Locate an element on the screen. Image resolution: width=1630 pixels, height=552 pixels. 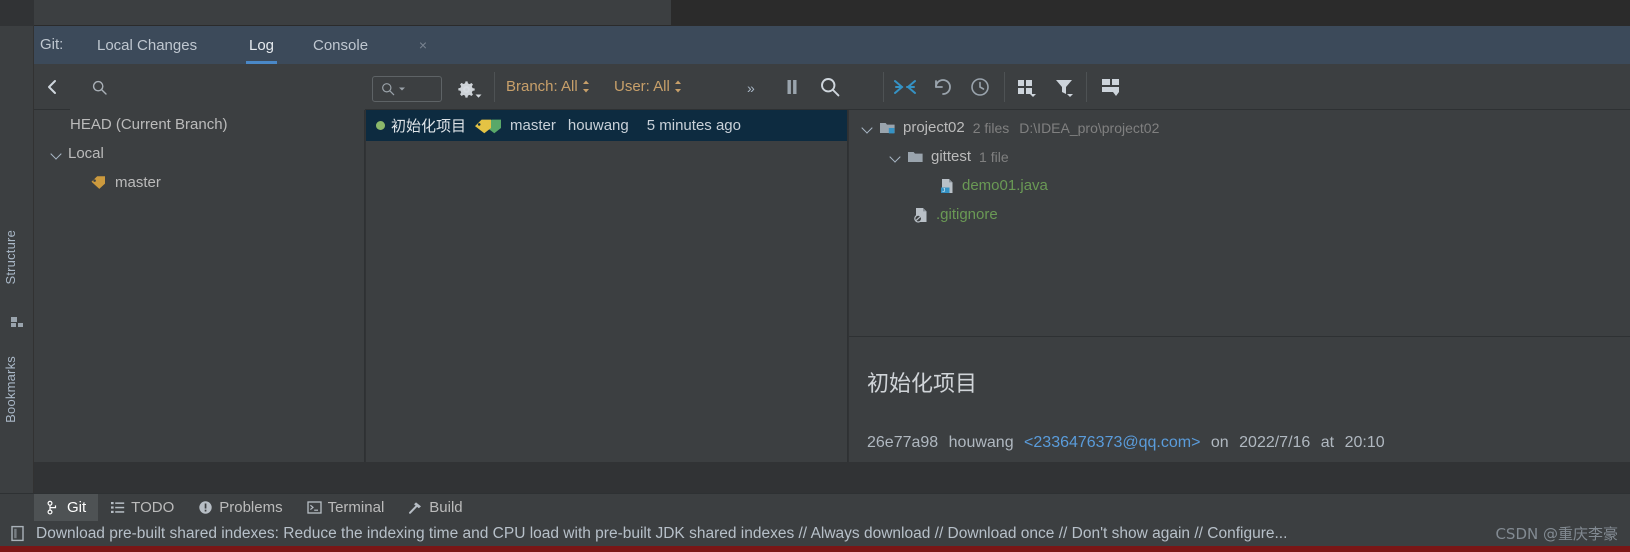
file-tree-row-folder: gittest 1 file is located at coordinates (1239, 156).